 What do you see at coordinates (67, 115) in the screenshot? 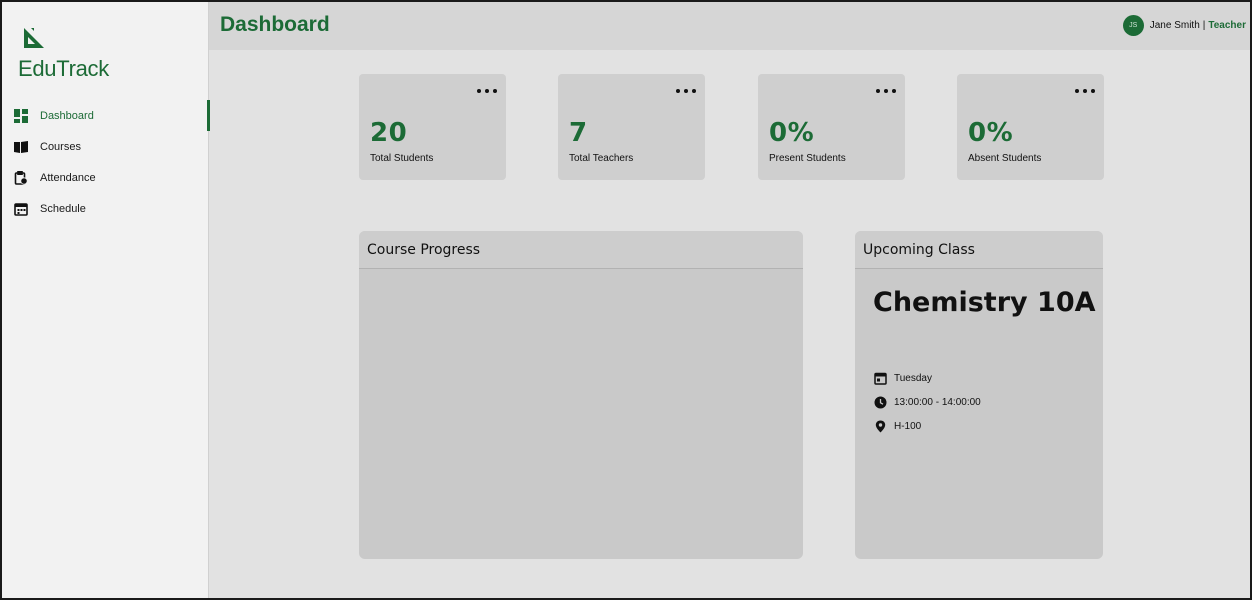
I see `sidebar-item-label: Dashboard` at bounding box center [67, 115].